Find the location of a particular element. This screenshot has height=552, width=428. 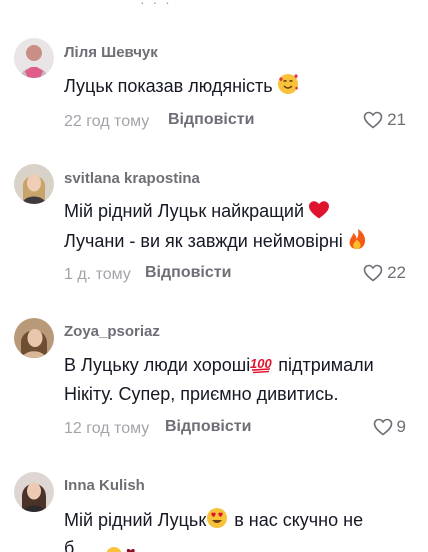

previous-comment-cutoff: · · · is located at coordinates (156, 5).